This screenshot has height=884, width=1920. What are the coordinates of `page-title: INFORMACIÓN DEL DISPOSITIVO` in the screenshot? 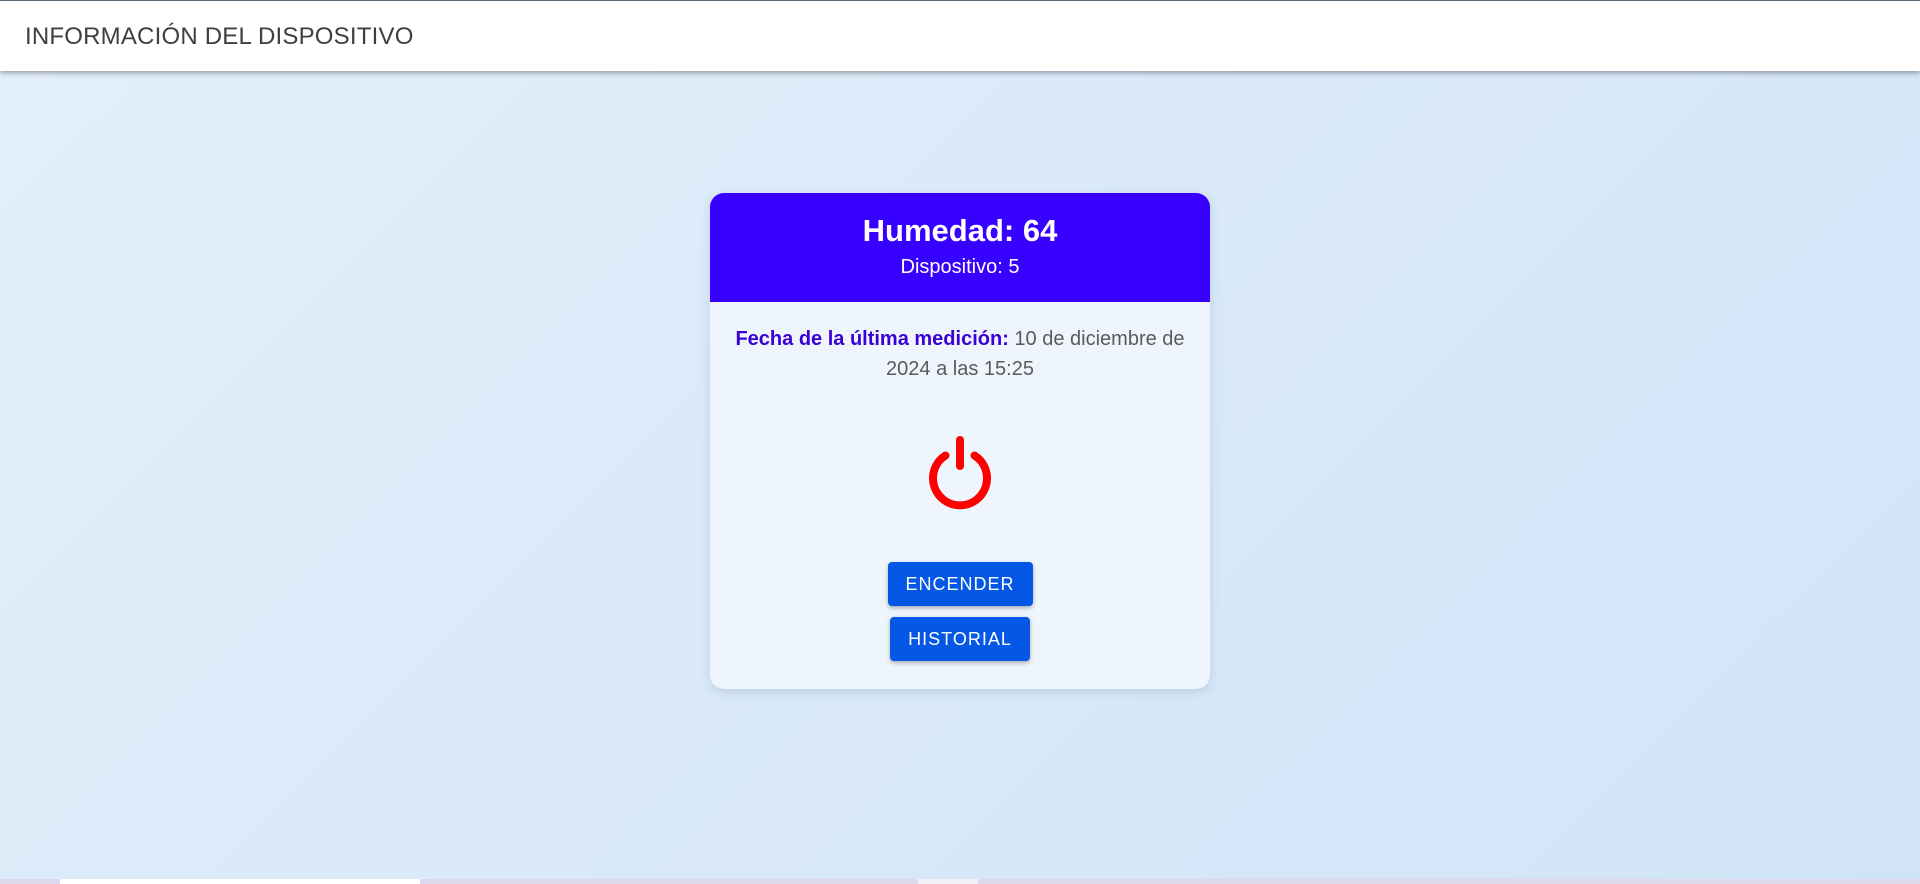 It's located at (219, 36).